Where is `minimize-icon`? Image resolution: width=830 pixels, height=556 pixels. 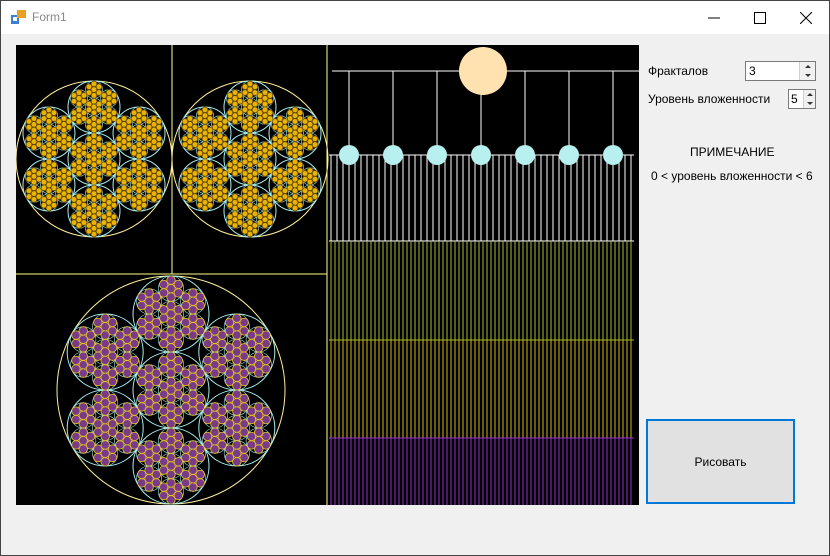
minimize-icon is located at coordinates (714, 17).